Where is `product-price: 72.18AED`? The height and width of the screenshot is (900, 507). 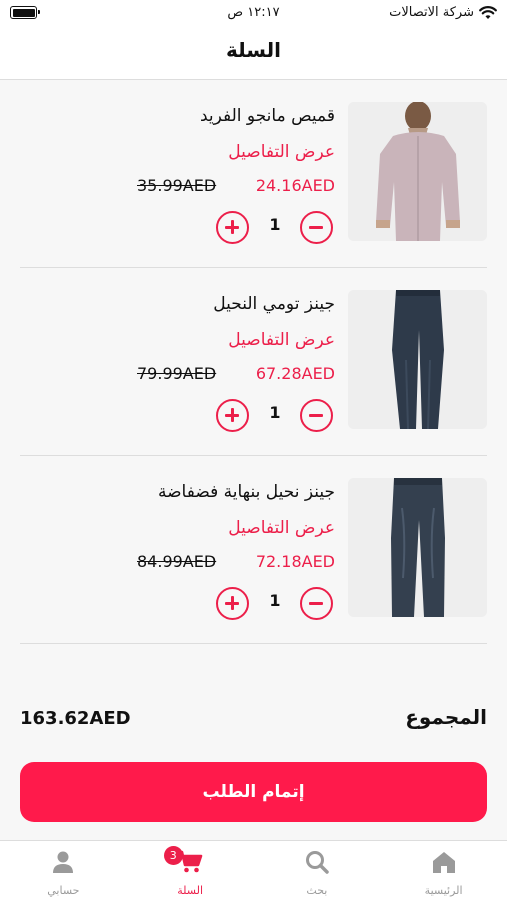
product-price: 72.18AED is located at coordinates (295, 561).